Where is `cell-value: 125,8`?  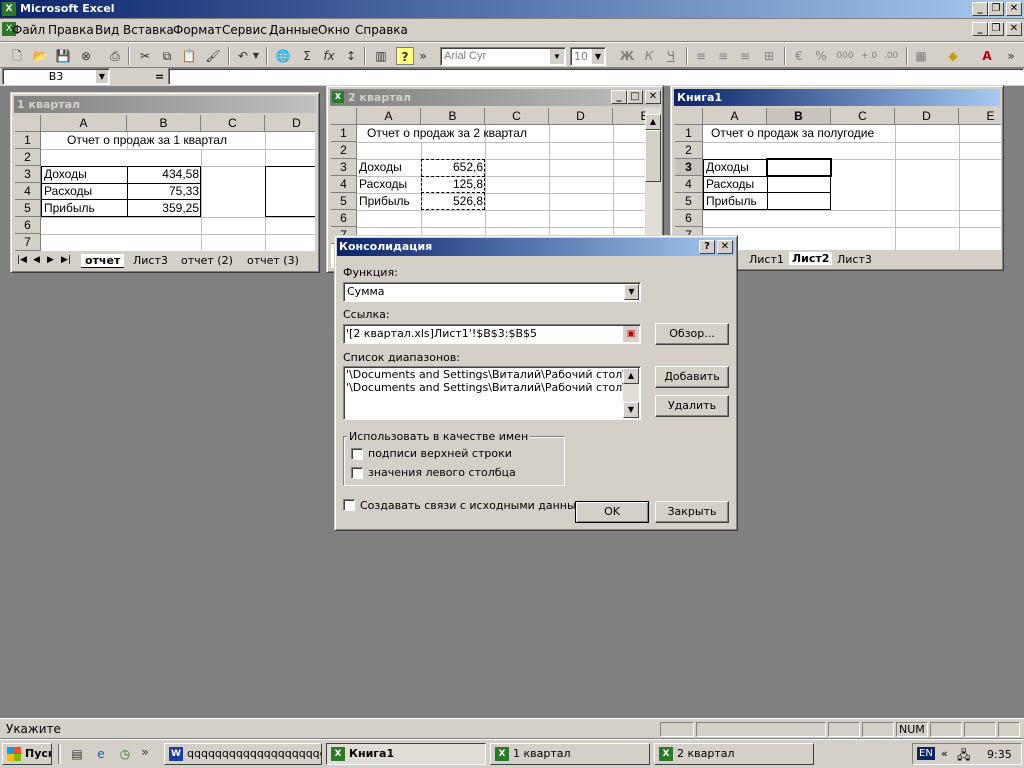
cell-value: 125,8 is located at coordinates (452, 184).